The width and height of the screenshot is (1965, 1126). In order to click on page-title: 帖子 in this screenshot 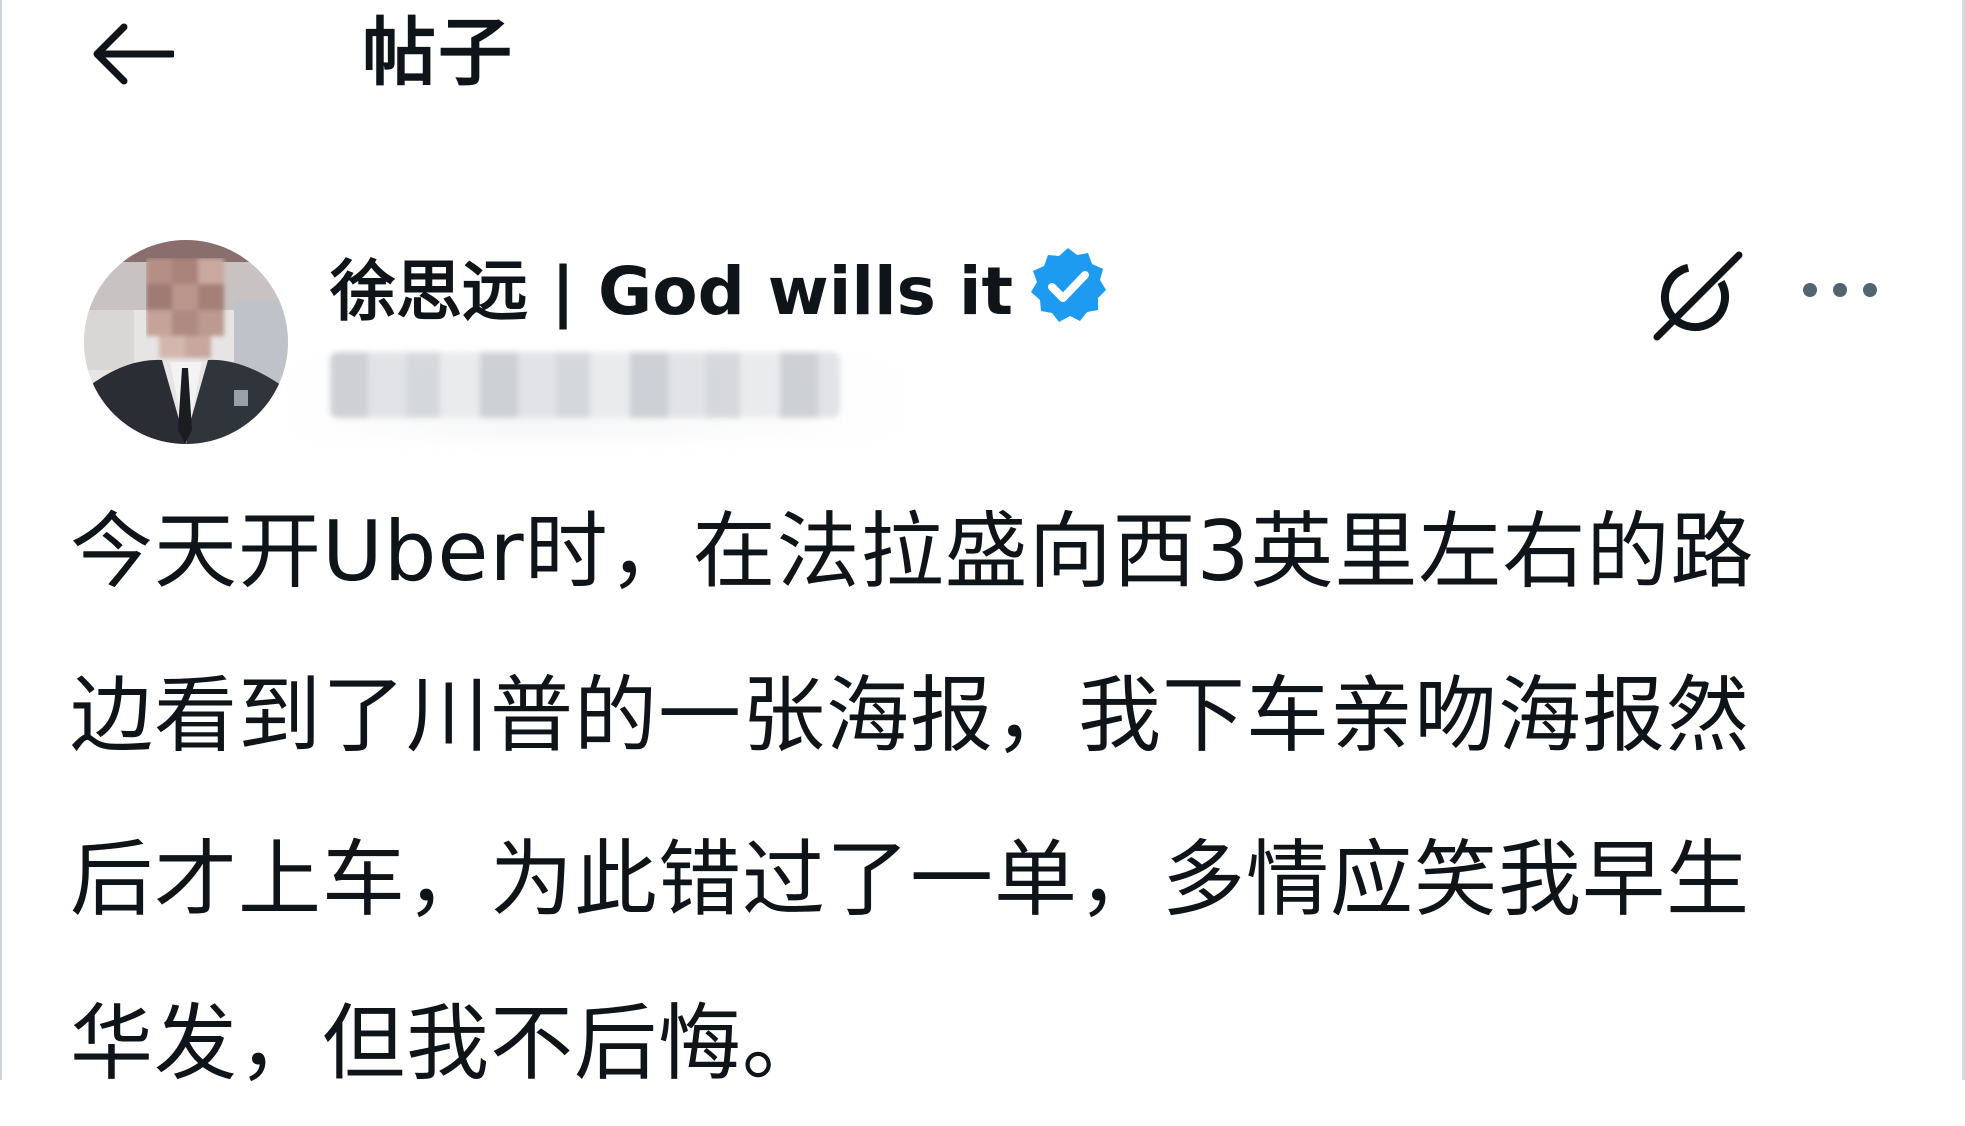, I will do `click(438, 53)`.